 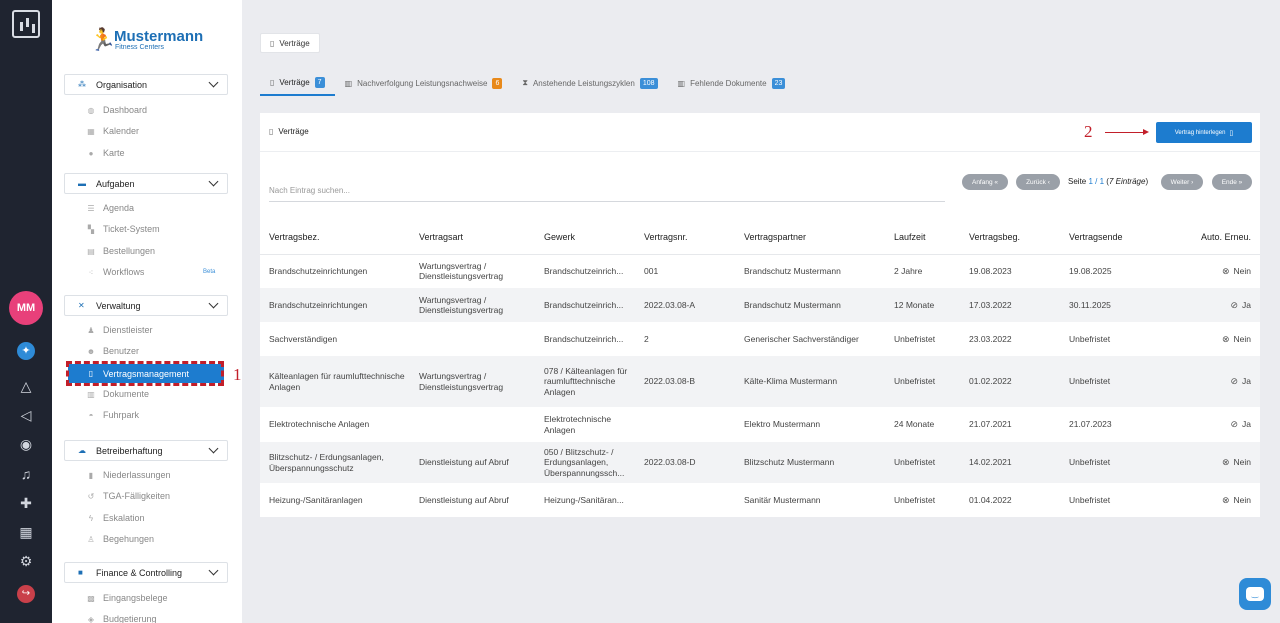 What do you see at coordinates (26, 351) in the screenshot?
I see `compass-icon: ✦` at bounding box center [26, 351].